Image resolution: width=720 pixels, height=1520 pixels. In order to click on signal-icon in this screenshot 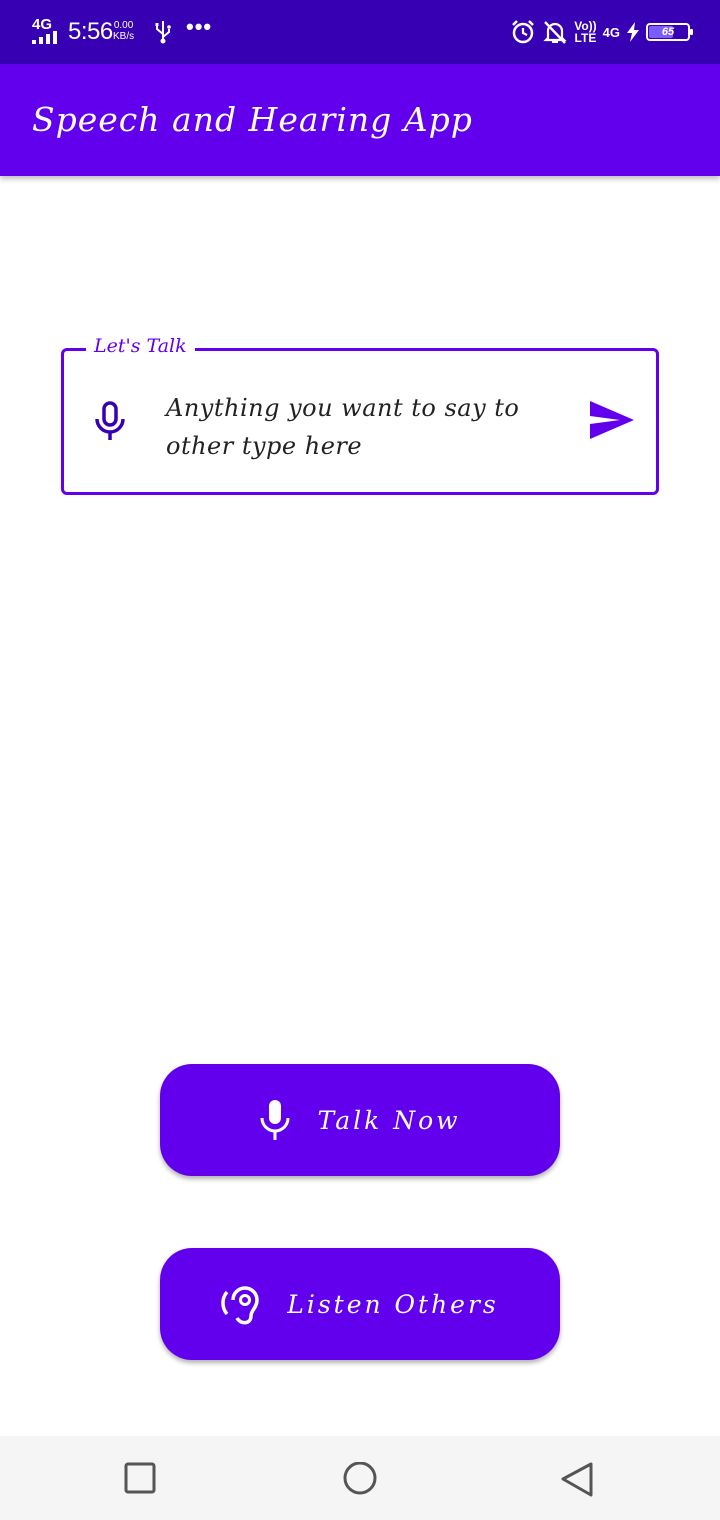, I will do `click(46, 37)`.